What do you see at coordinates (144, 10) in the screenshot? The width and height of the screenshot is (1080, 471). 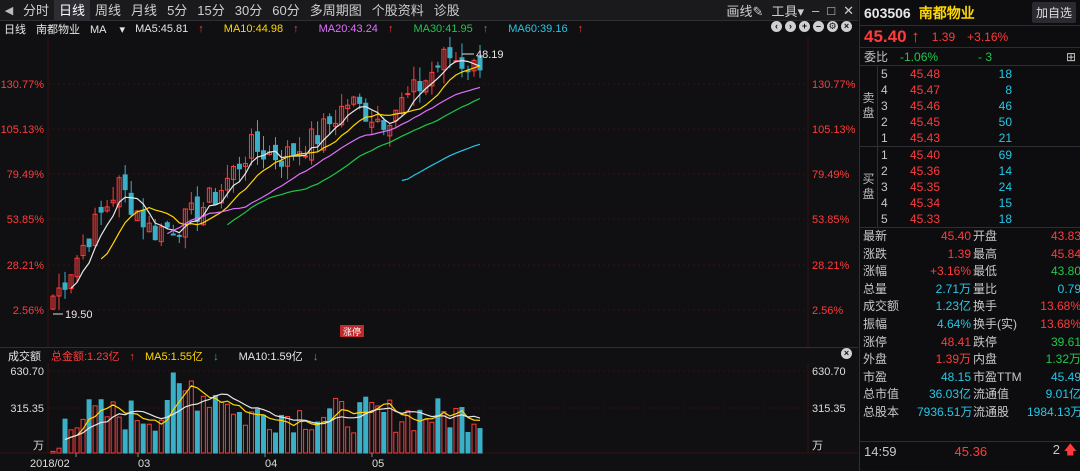 I see `tab-3: 月线` at bounding box center [144, 10].